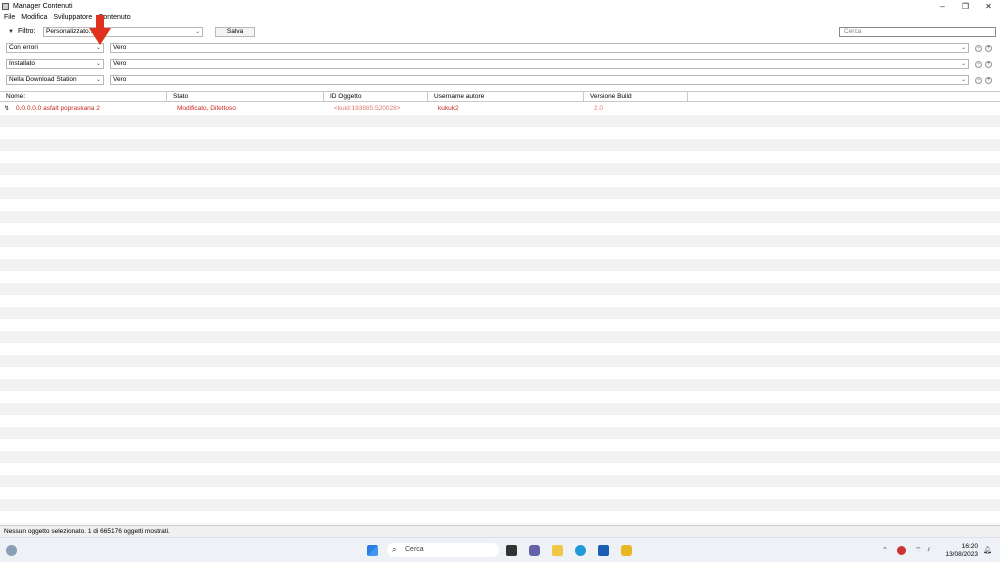 Image resolution: width=1000 pixels, height=562 pixels. I want to click on save-button: Salva, so click(235, 32).